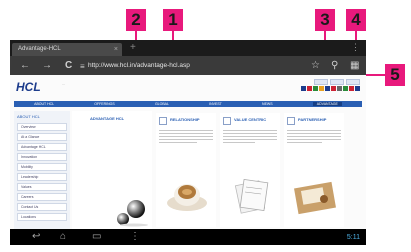 The image size is (411, 252). What do you see at coordinates (42, 197) in the screenshot?
I see `sidebar-item: Careers` at bounding box center [42, 197].